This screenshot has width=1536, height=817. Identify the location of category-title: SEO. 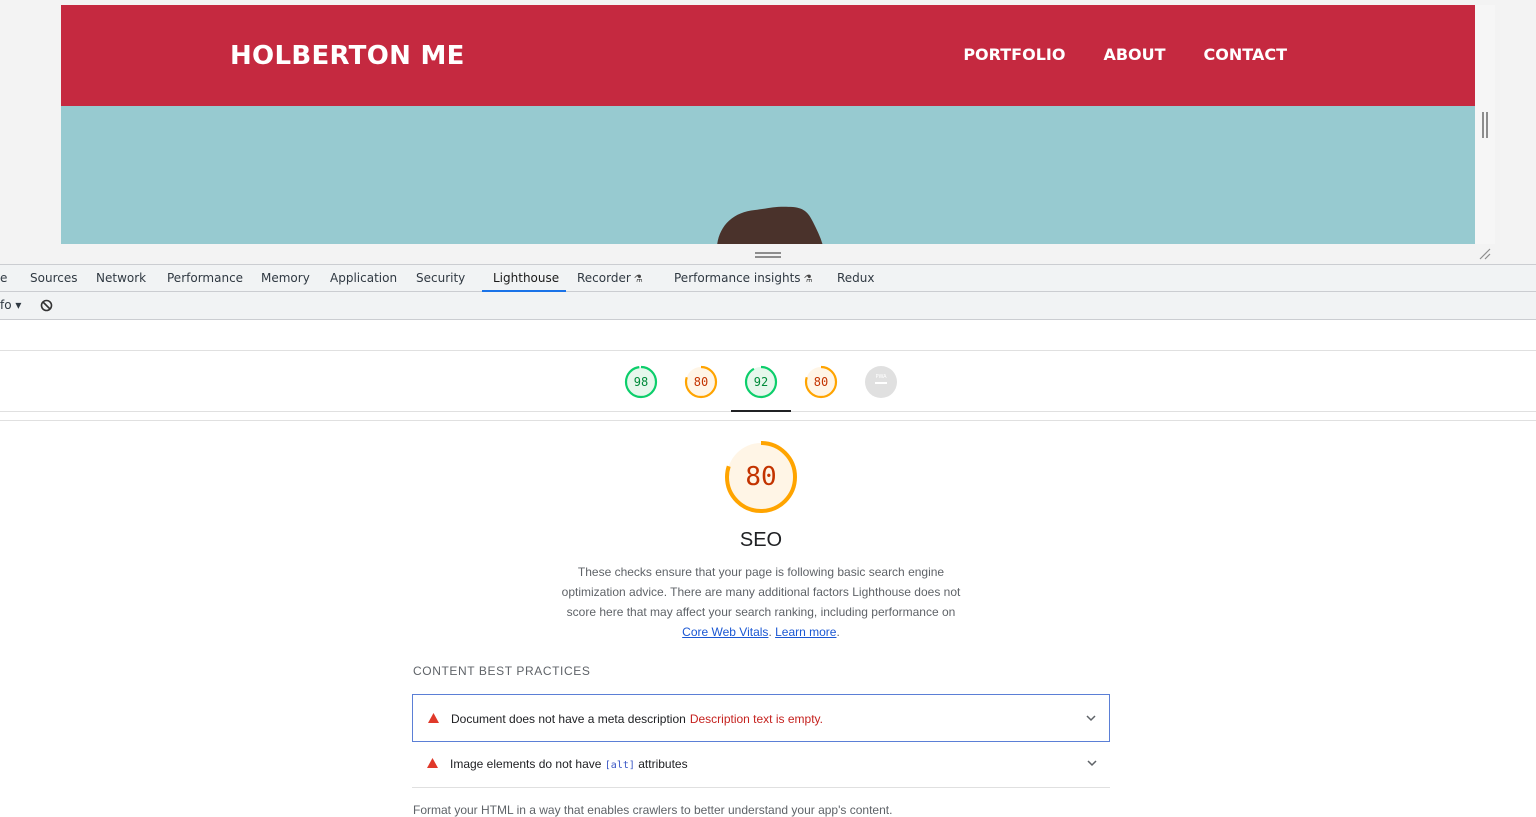
(761, 540).